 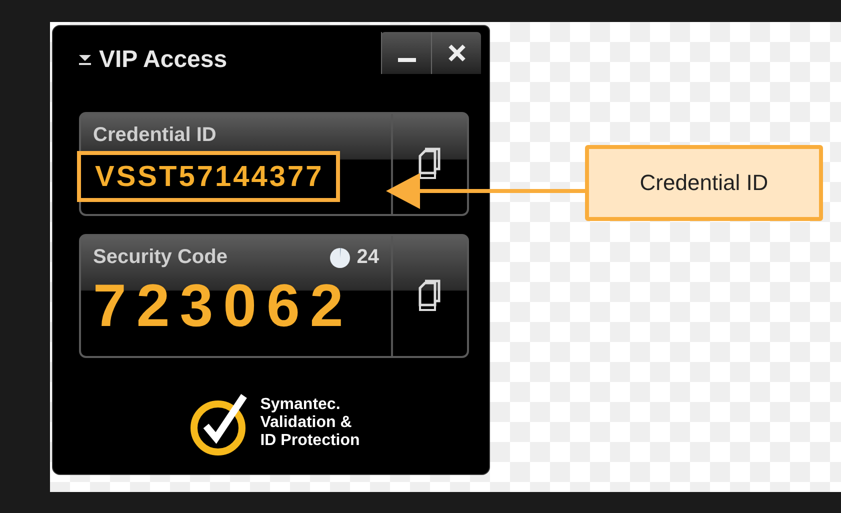 What do you see at coordinates (407, 60) in the screenshot?
I see `minimize-icon` at bounding box center [407, 60].